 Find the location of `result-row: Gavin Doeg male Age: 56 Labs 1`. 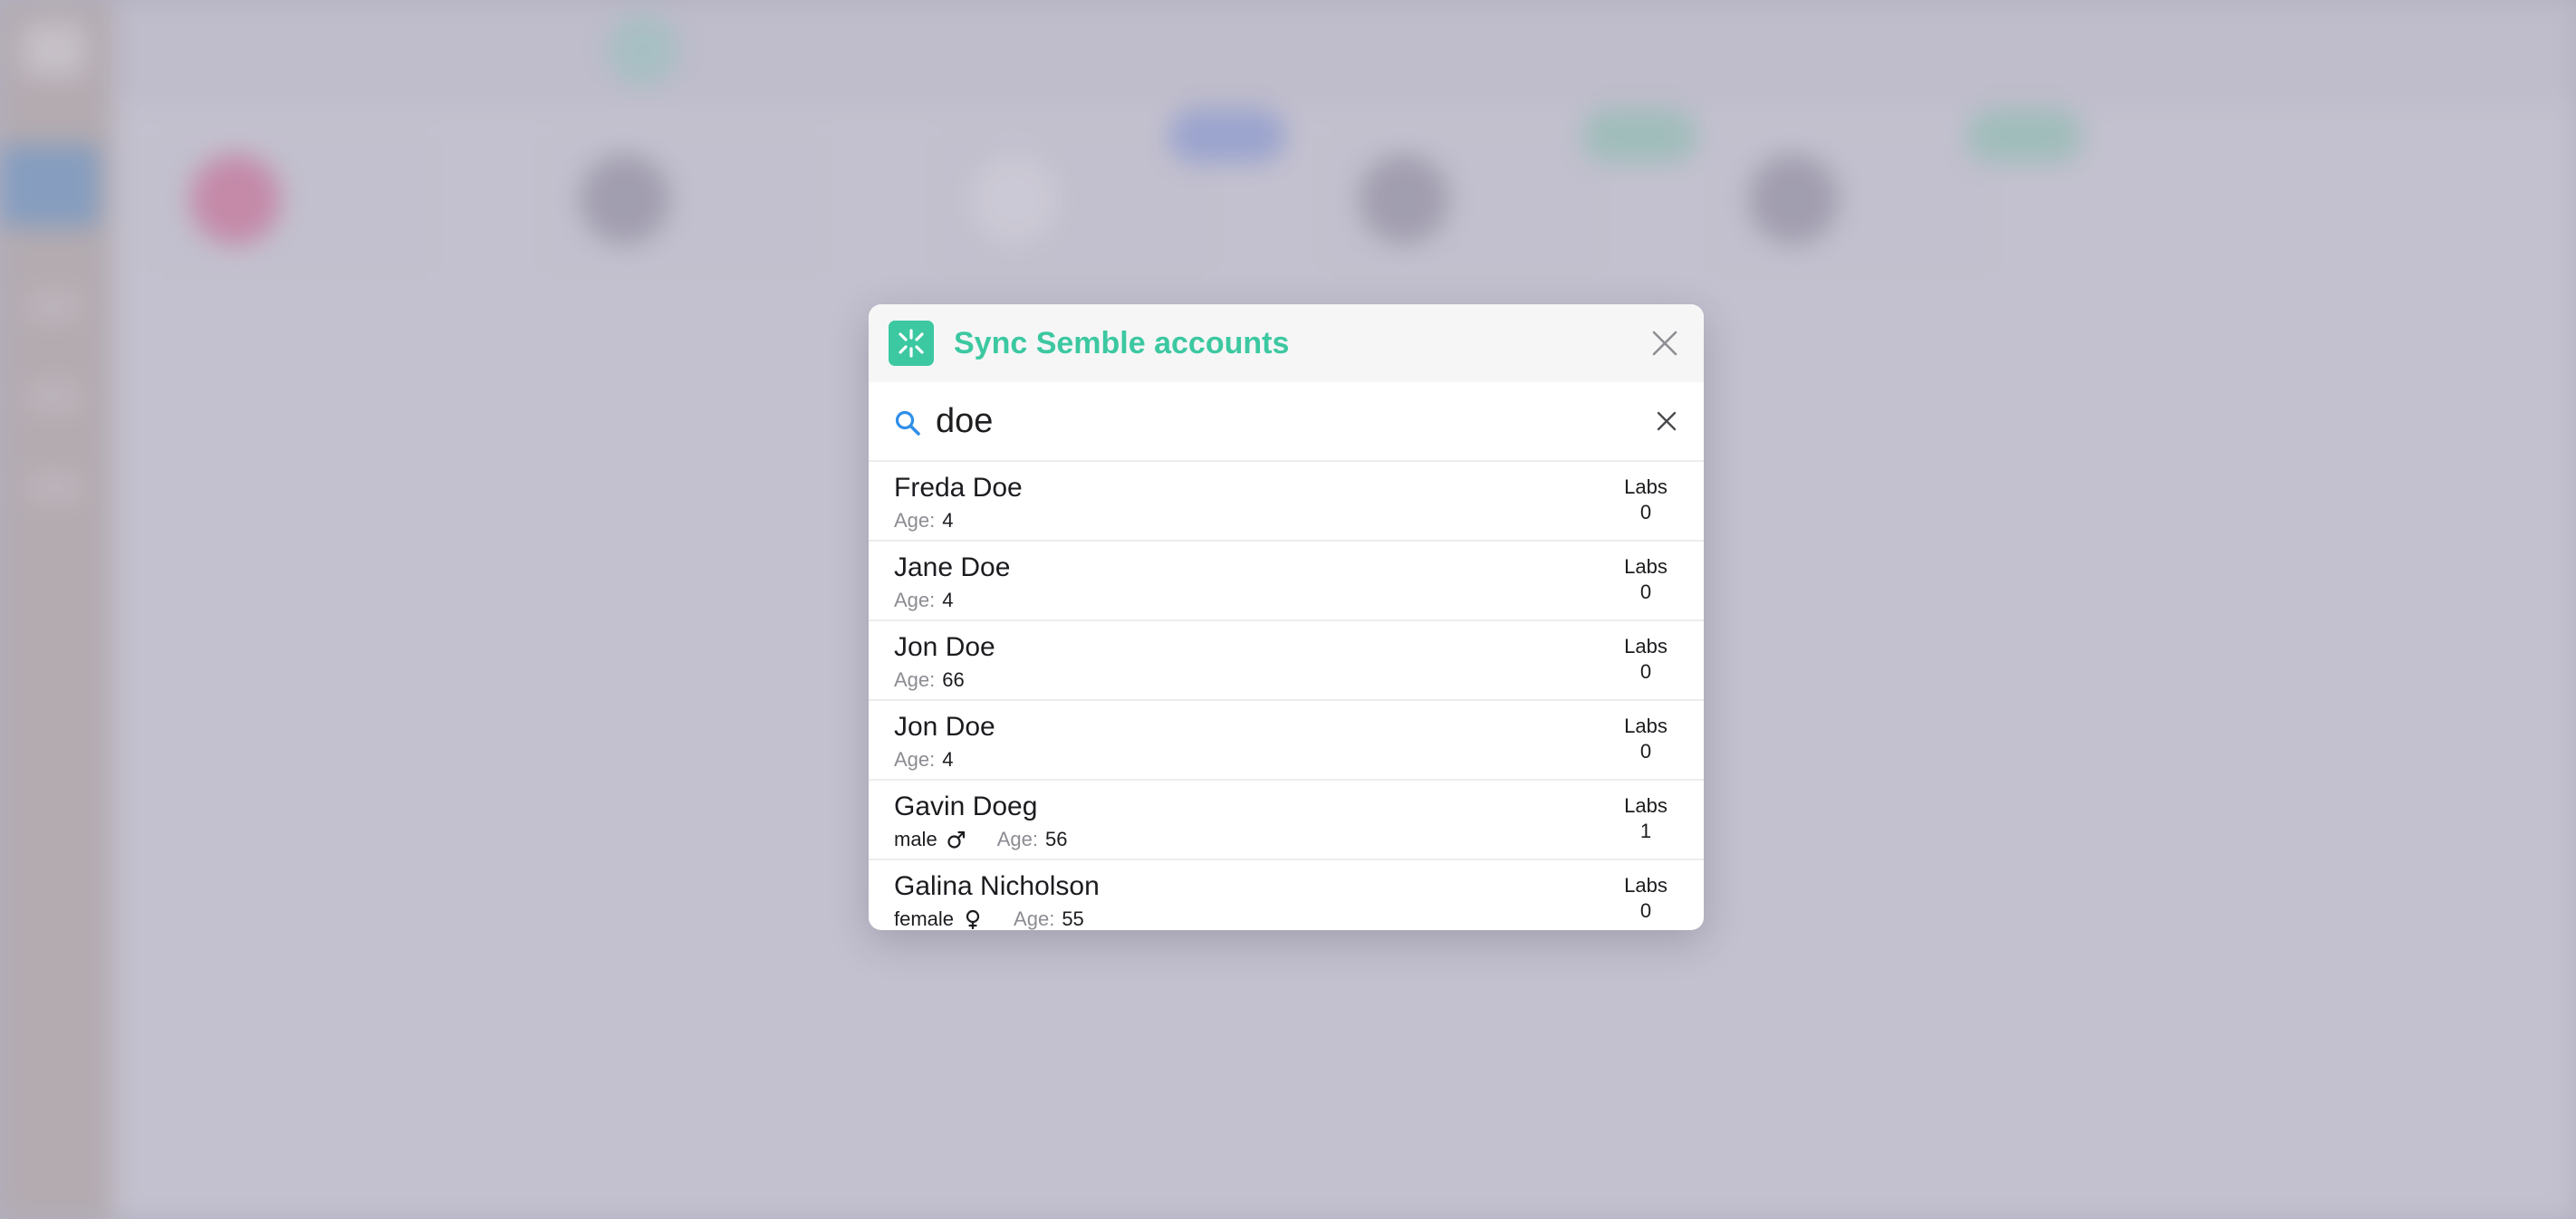

result-row: Gavin Doeg male Age: 56 Labs 1 is located at coordinates (1286, 821).